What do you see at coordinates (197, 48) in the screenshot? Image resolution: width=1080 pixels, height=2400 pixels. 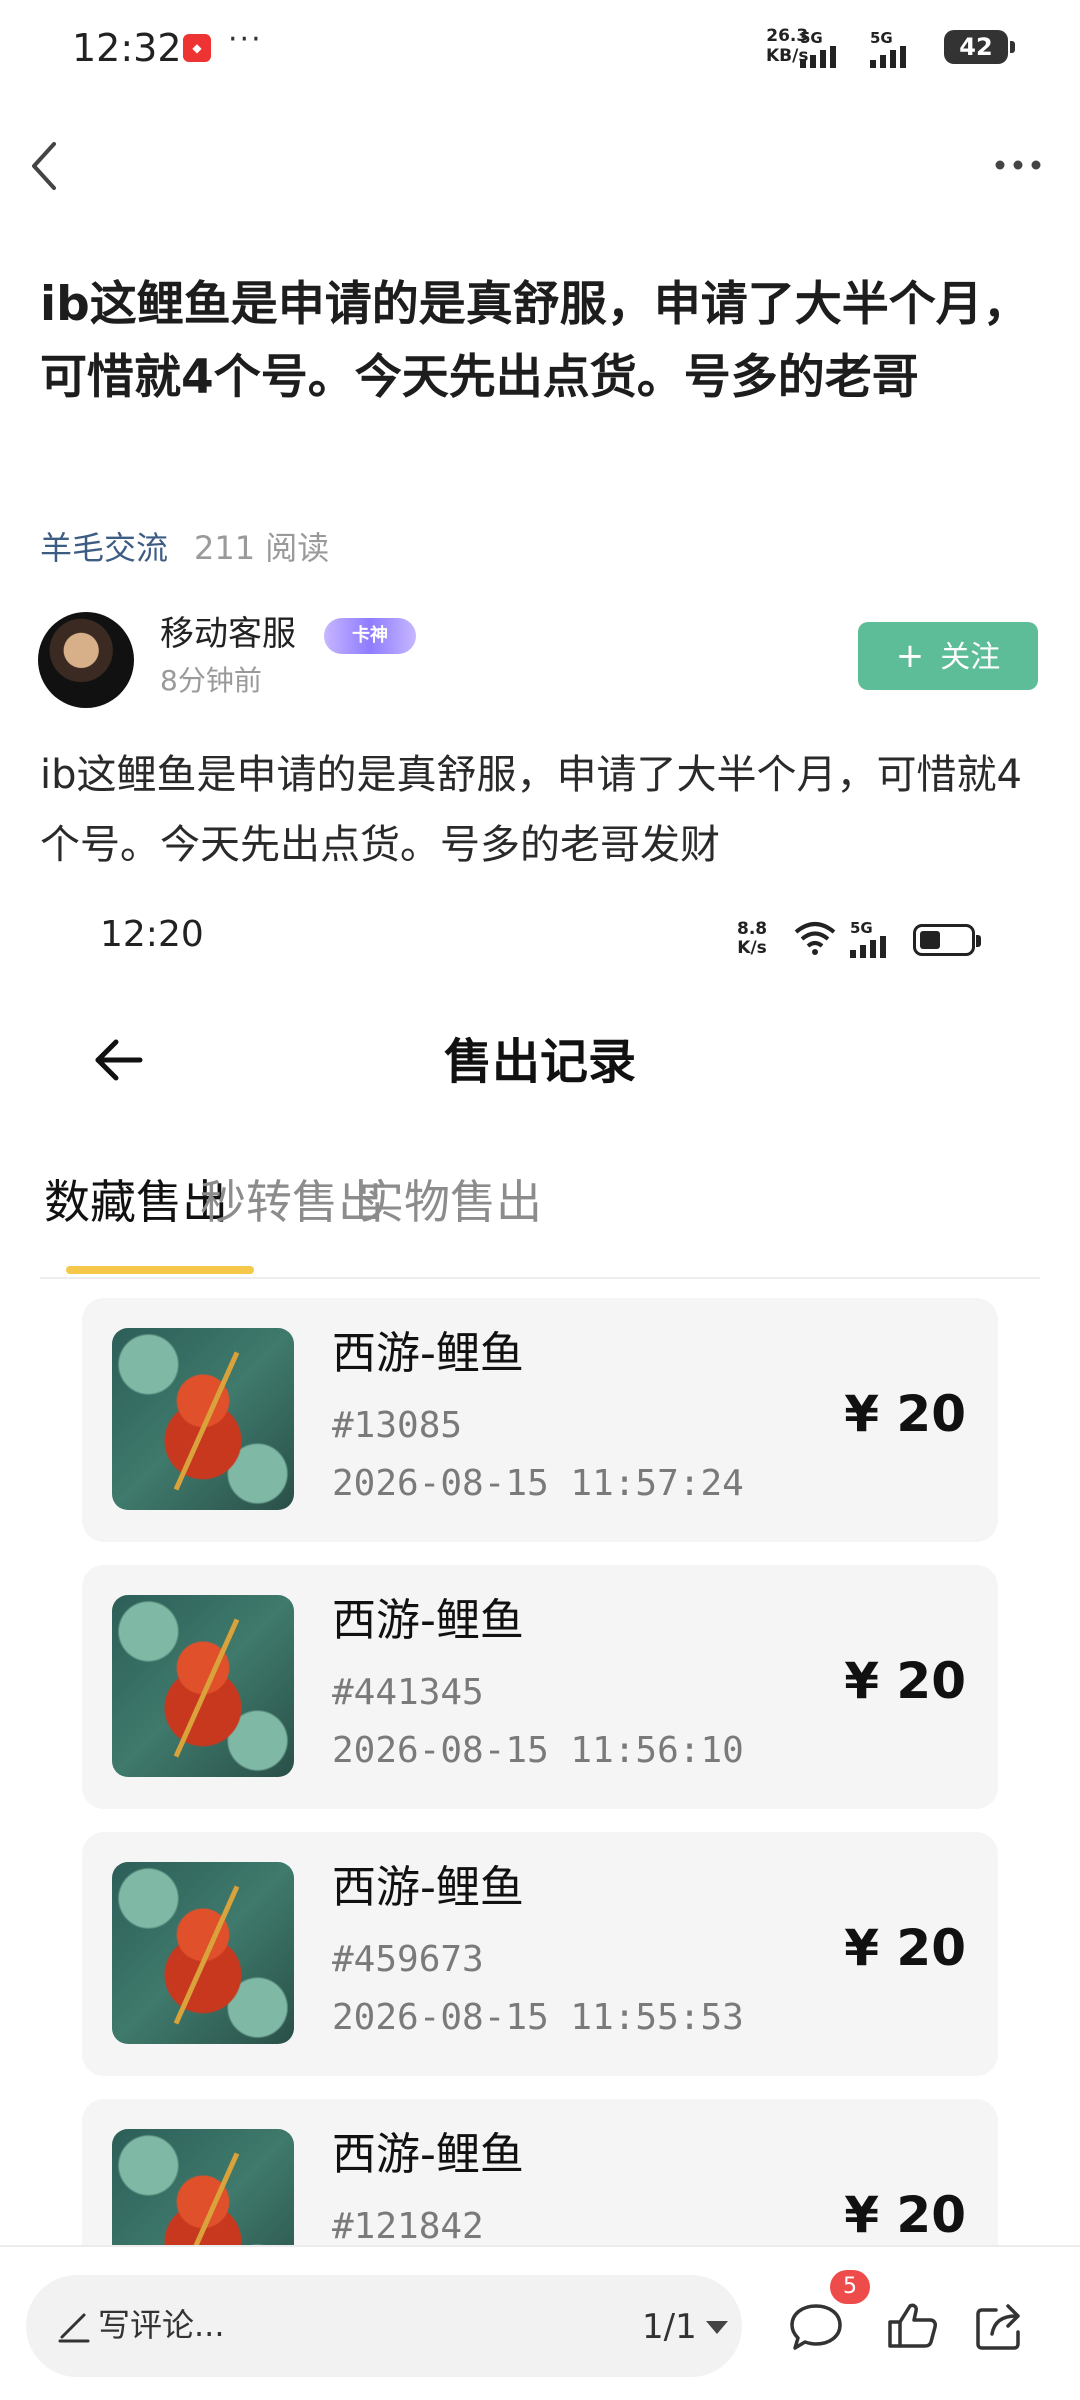 I see `app-notification-icon: ◆` at bounding box center [197, 48].